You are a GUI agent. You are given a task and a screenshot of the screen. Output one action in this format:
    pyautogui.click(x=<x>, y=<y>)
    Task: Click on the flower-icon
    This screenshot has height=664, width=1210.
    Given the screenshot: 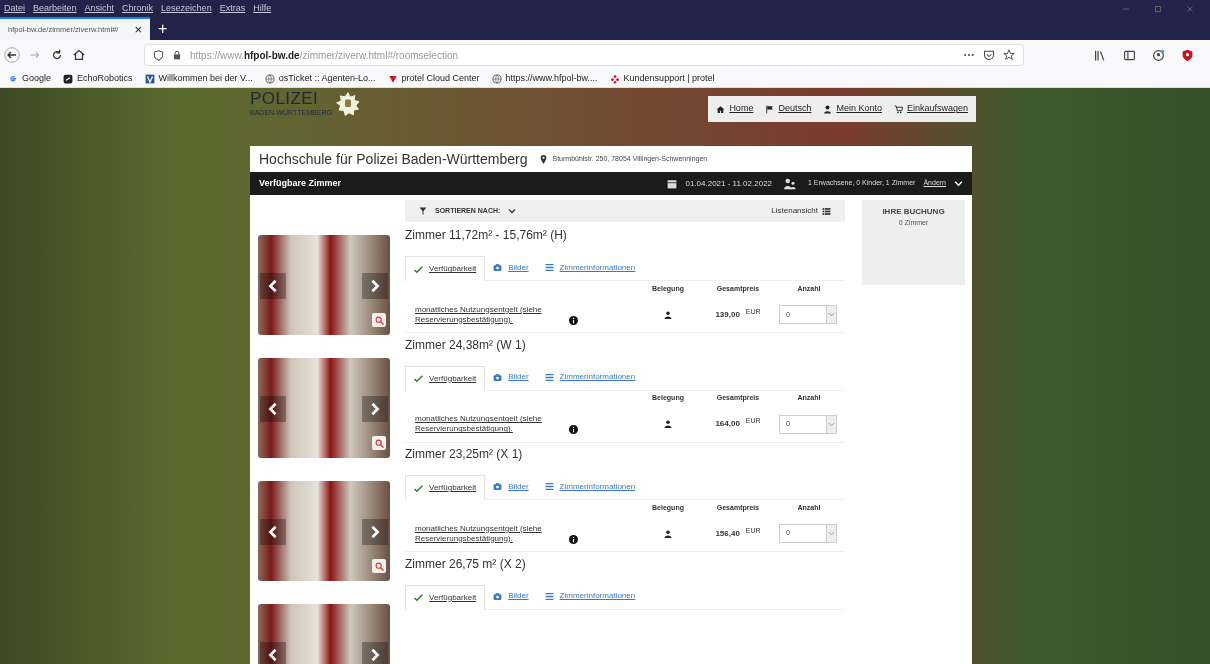 What is the action you would take?
    pyautogui.click(x=614, y=78)
    